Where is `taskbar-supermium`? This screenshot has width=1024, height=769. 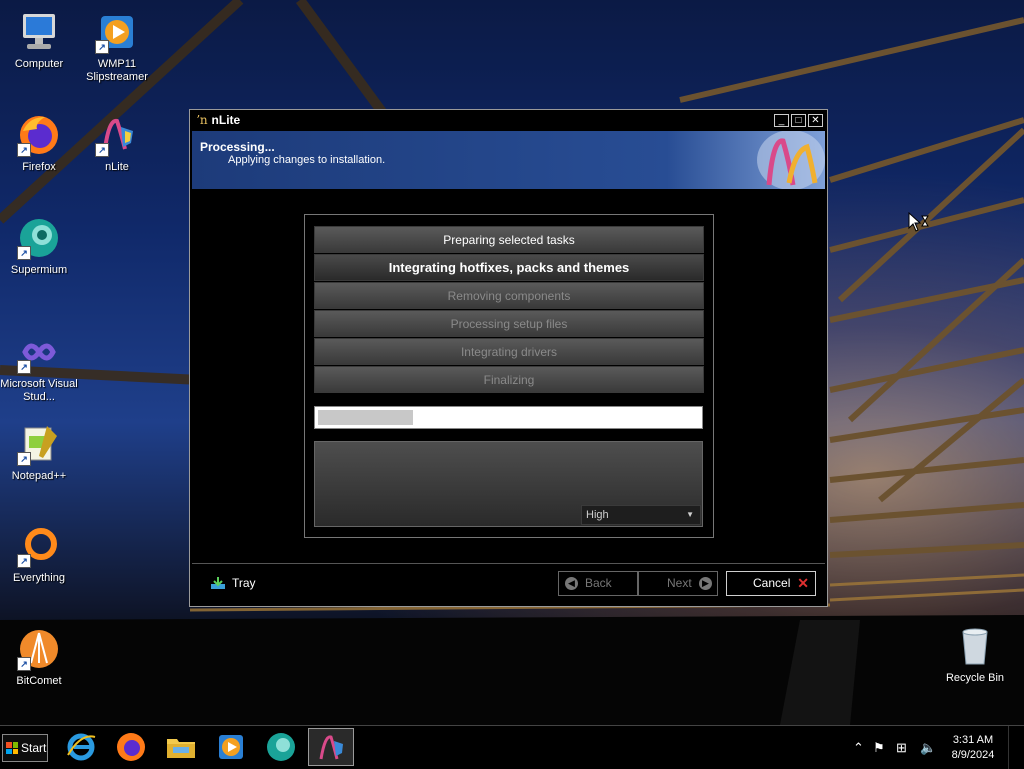
taskbar-supermium is located at coordinates (281, 747).